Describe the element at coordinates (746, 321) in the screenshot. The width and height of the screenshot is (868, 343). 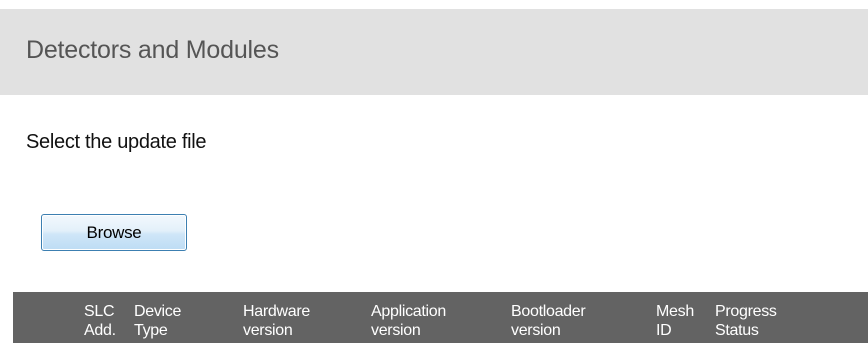
I see `column-header-progress-status: Progress Status` at that location.